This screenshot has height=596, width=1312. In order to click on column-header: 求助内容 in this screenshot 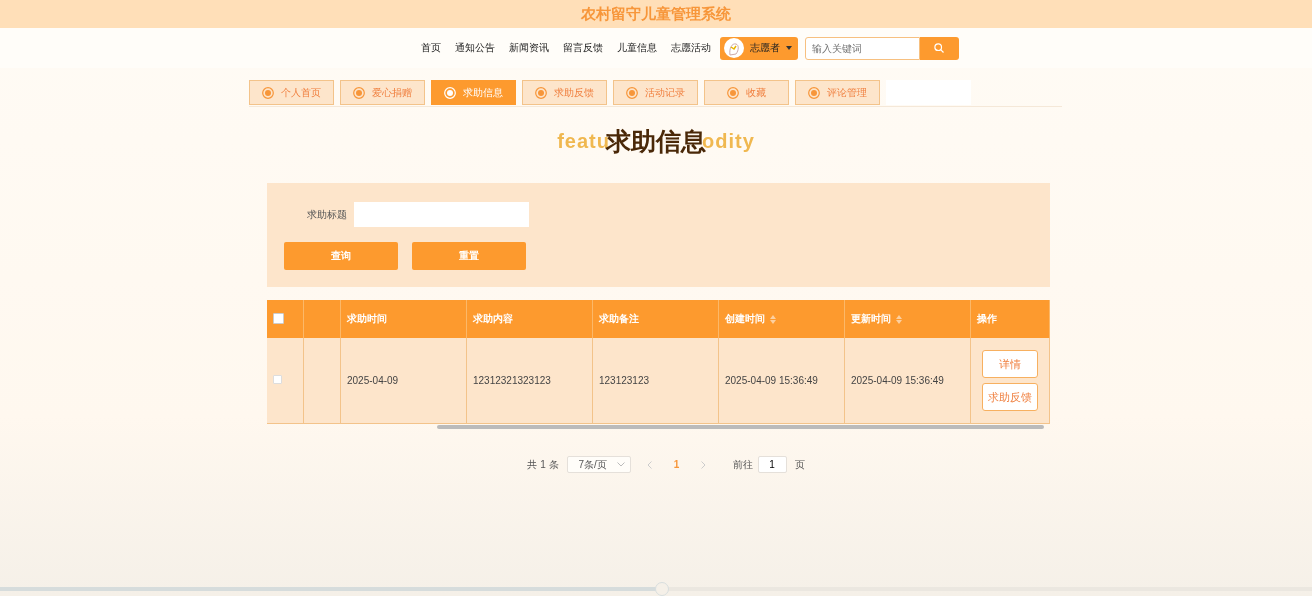, I will do `click(529, 319)`.